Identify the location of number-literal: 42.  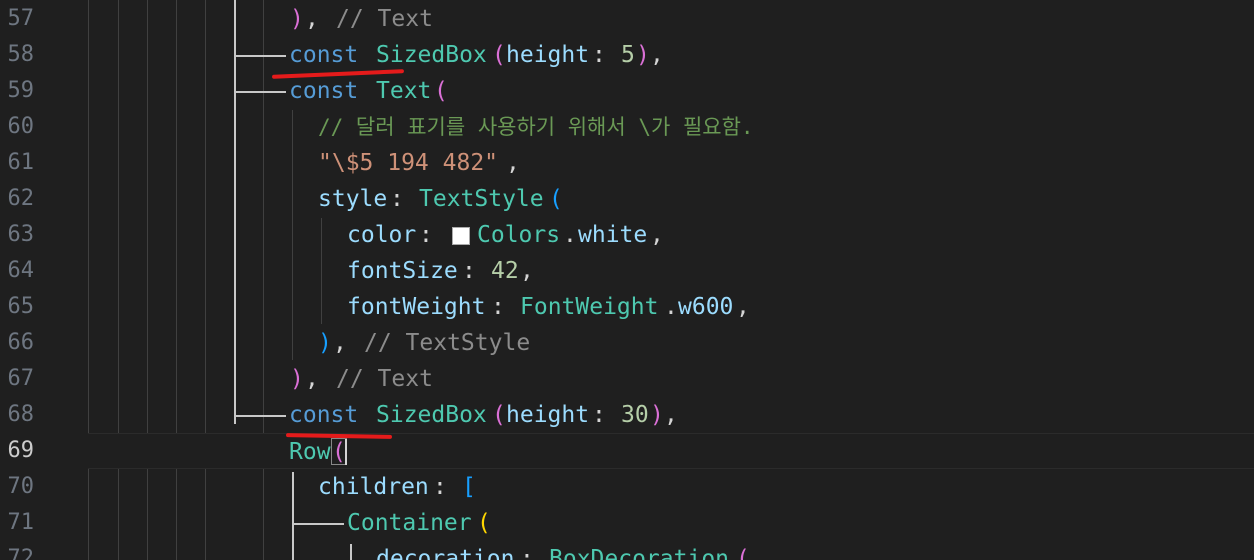
(505, 271).